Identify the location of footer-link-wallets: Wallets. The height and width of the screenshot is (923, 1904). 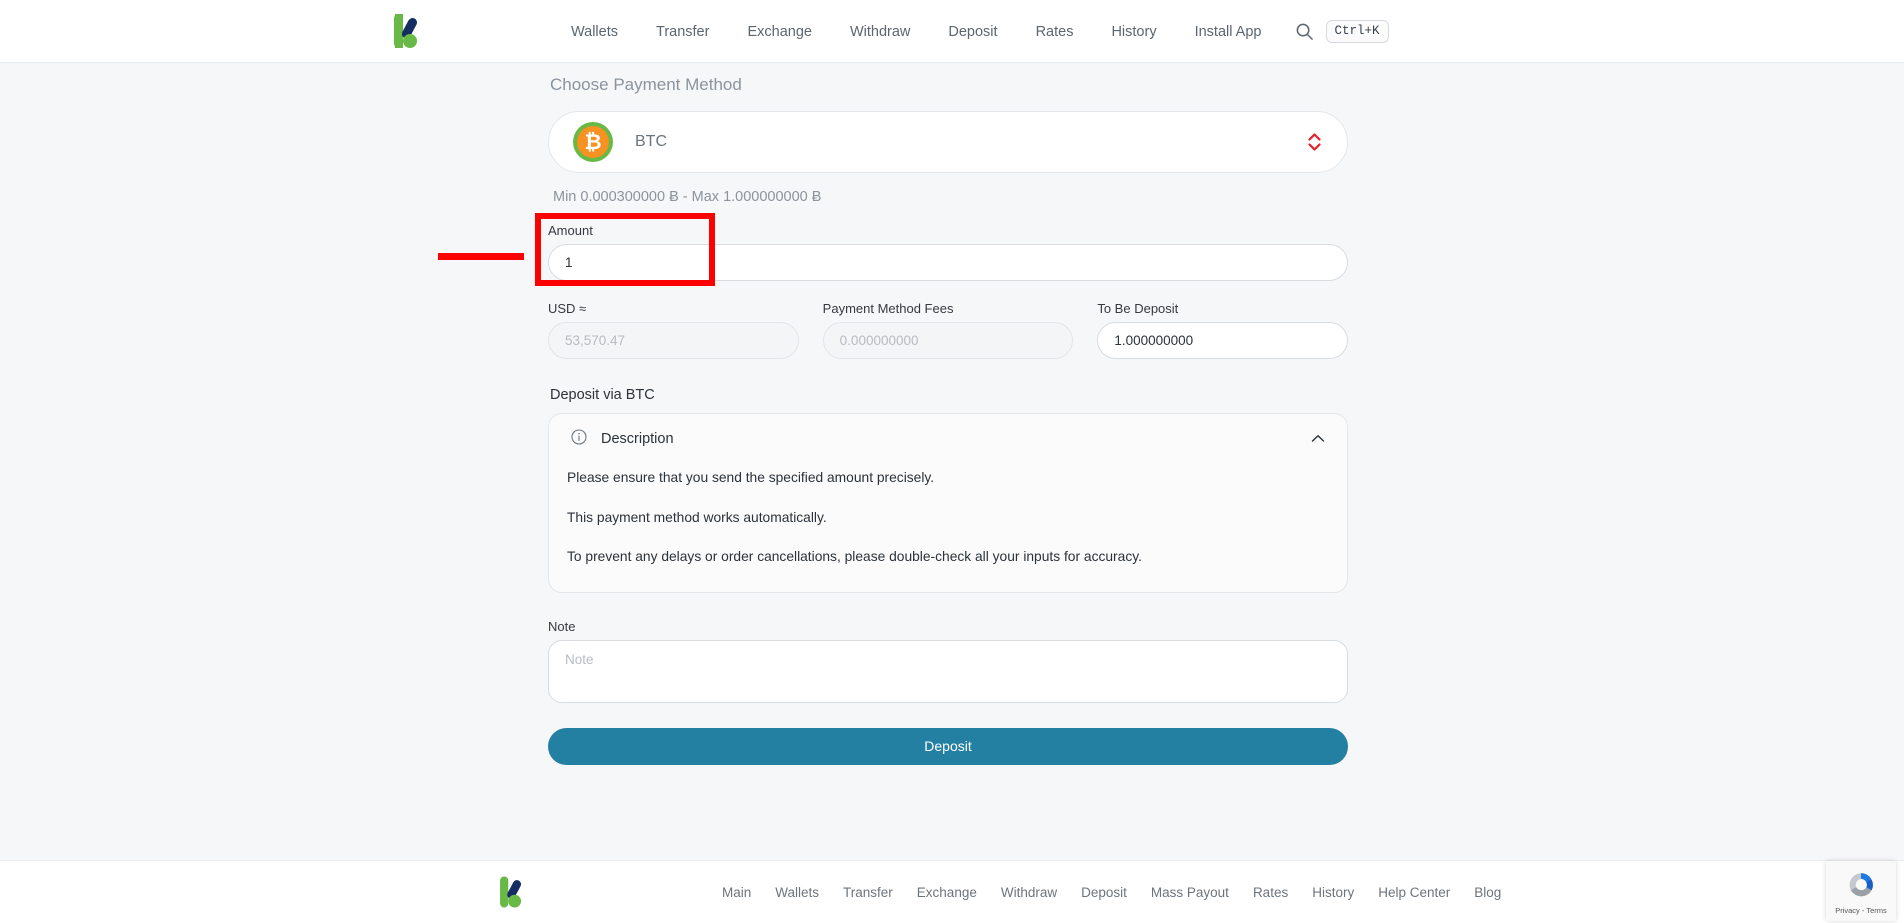
(797, 892).